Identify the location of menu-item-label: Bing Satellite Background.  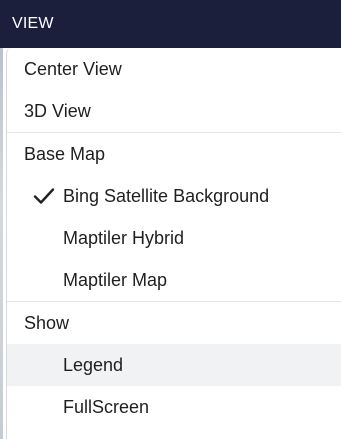
(166, 196).